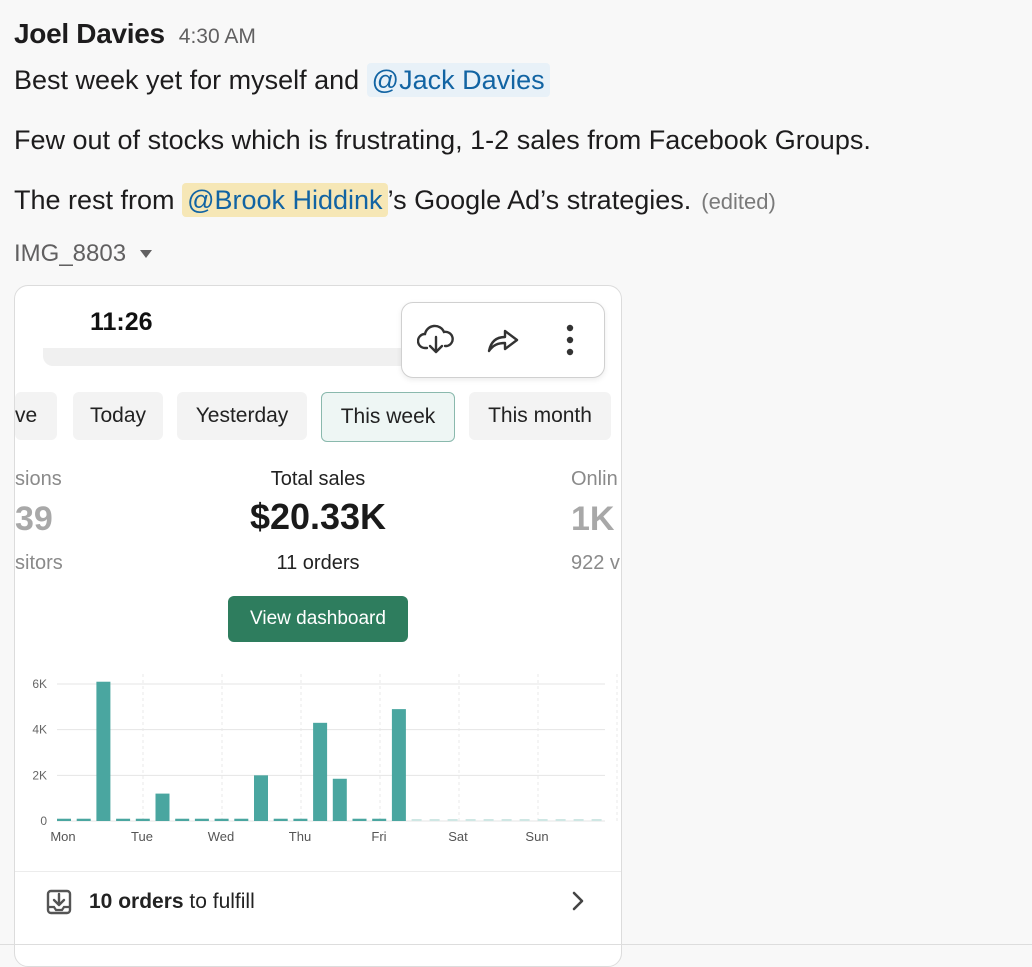 This screenshot has height=967, width=1032. Describe the element at coordinates (578, 901) in the screenshot. I see `chevron-right-icon` at that location.